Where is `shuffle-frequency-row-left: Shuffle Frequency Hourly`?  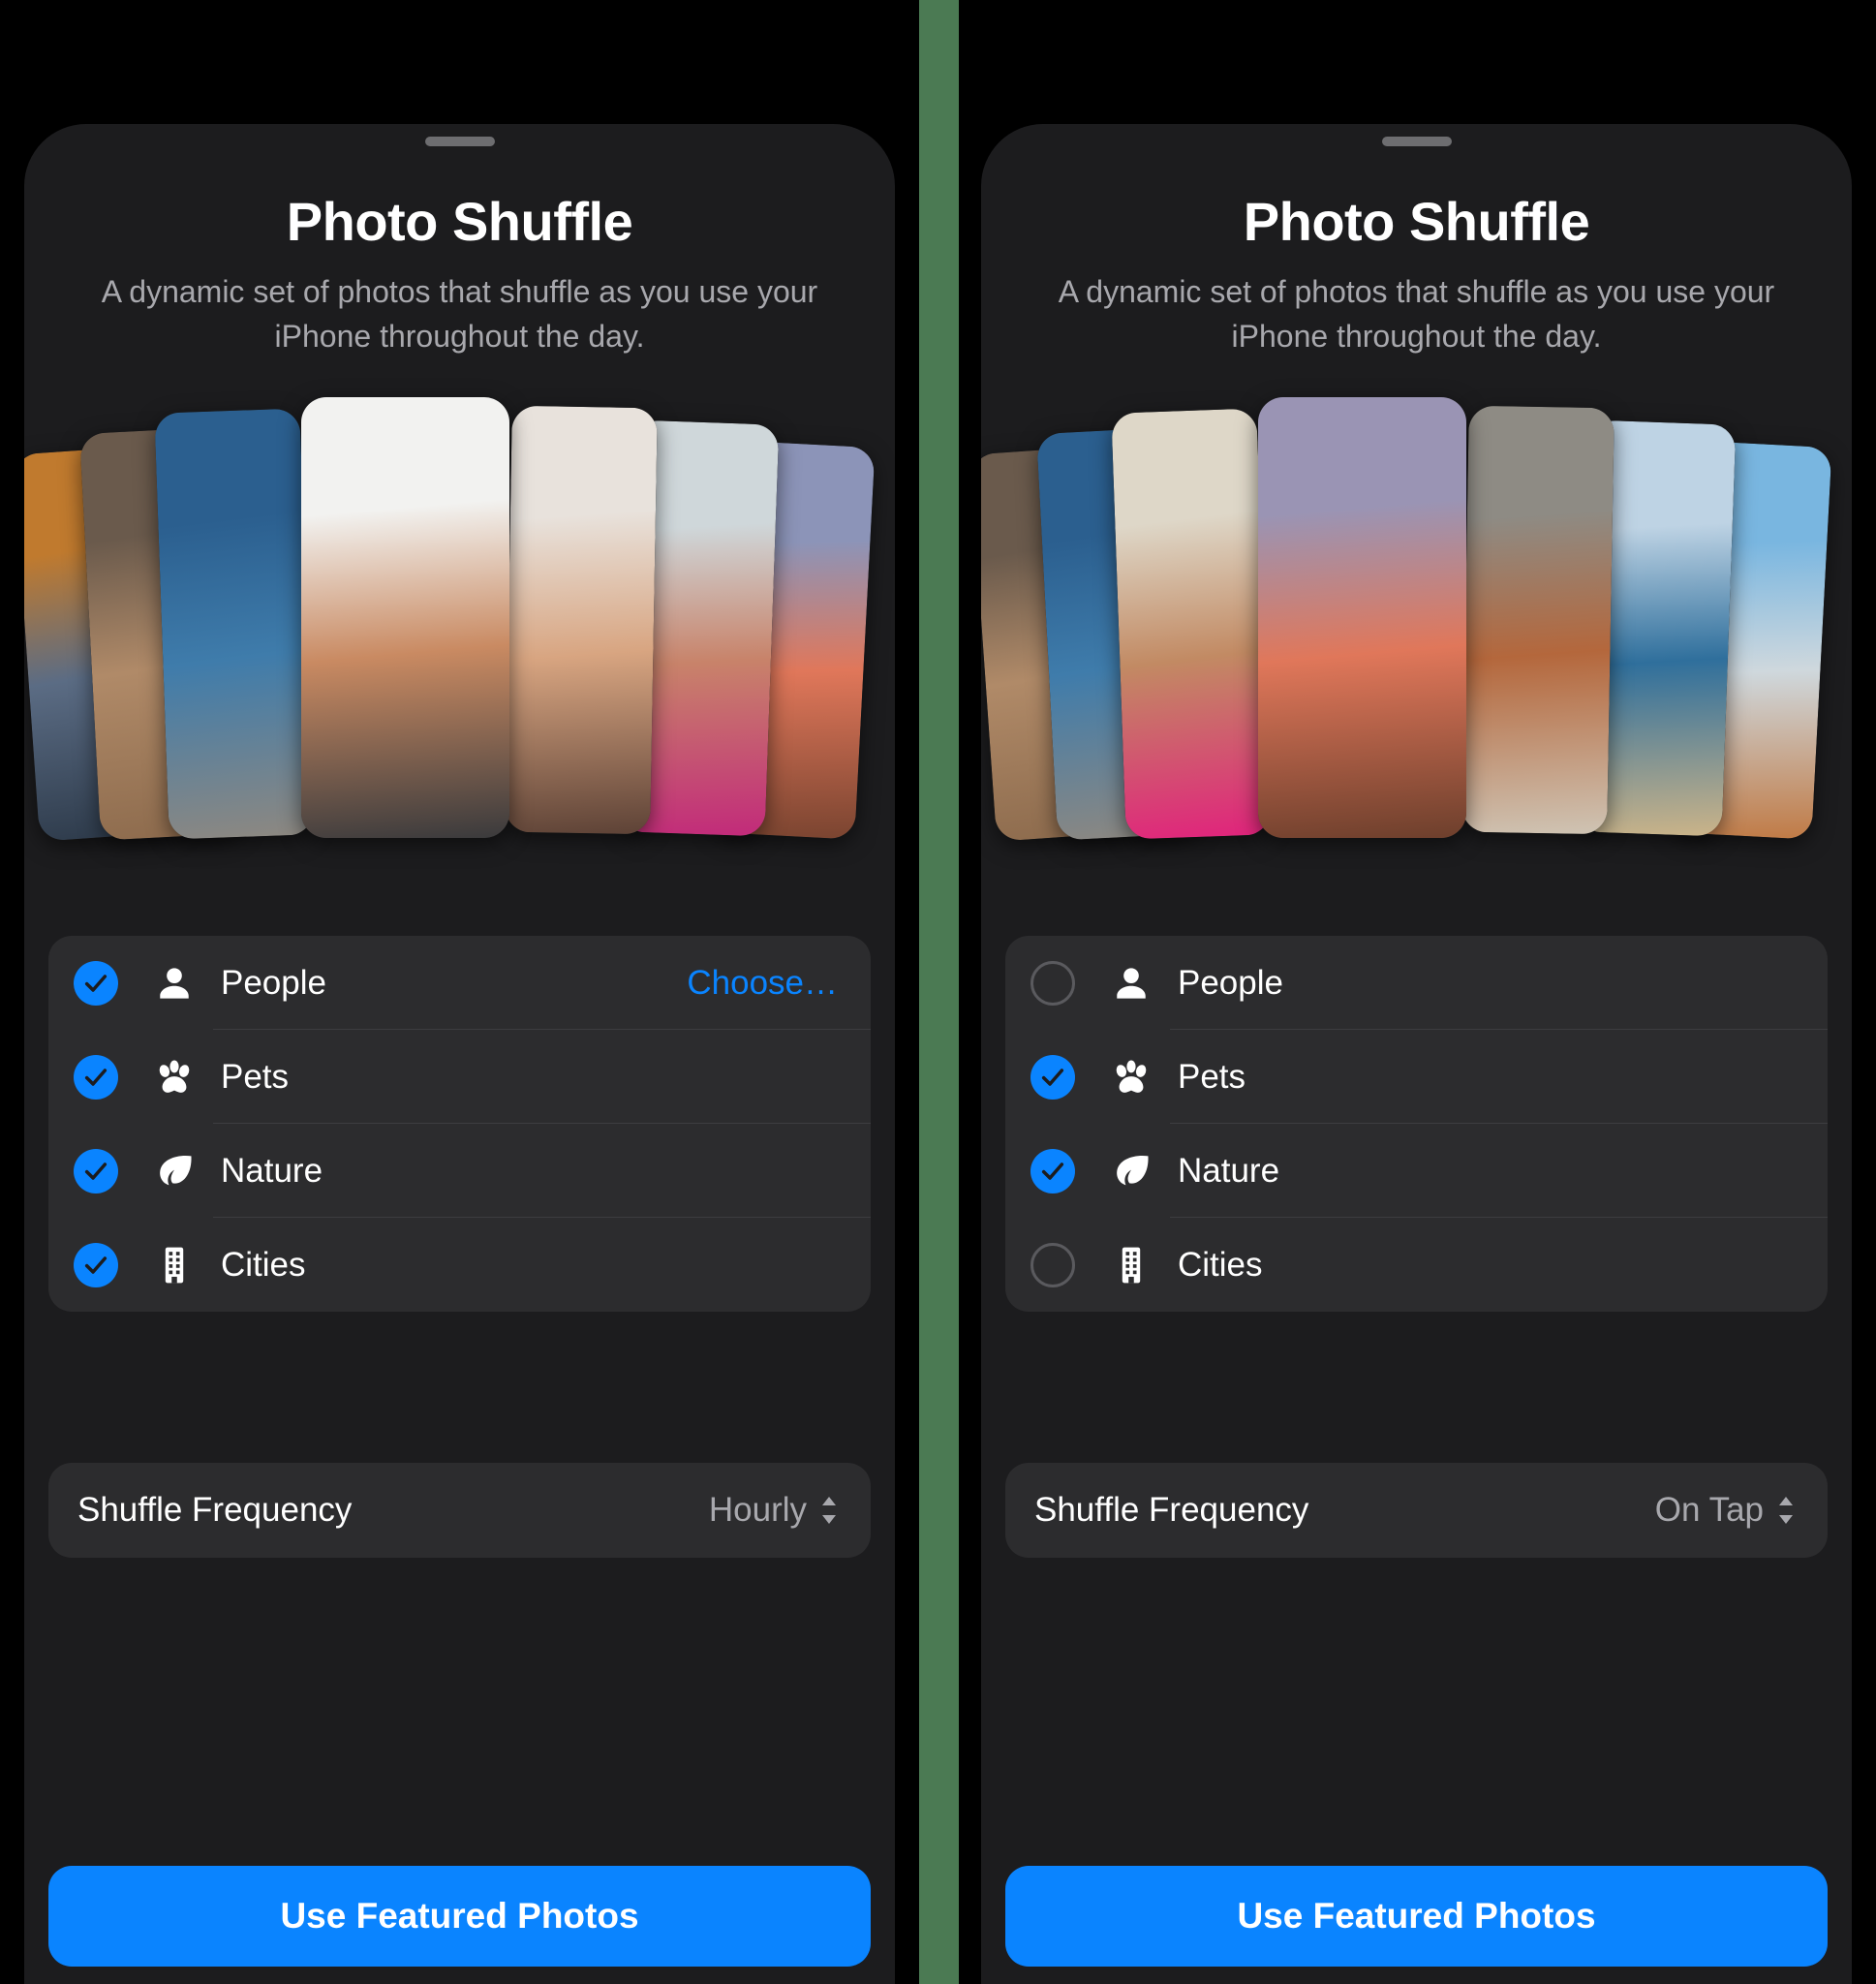
shuffle-frequency-row-left: Shuffle Frequency Hourly is located at coordinates (460, 1510).